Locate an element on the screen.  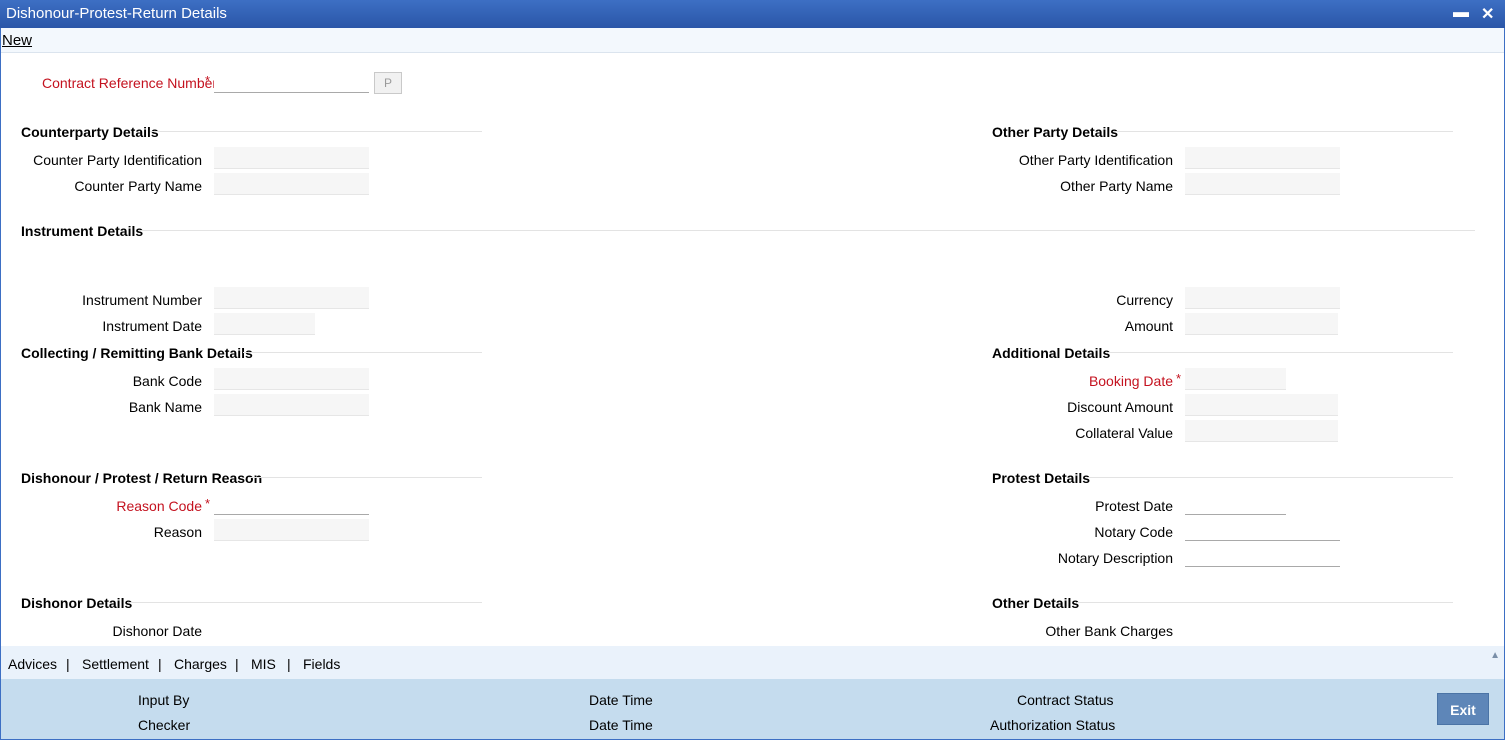
other-party-section-heading: Other Party Details is located at coordinates (1055, 132).